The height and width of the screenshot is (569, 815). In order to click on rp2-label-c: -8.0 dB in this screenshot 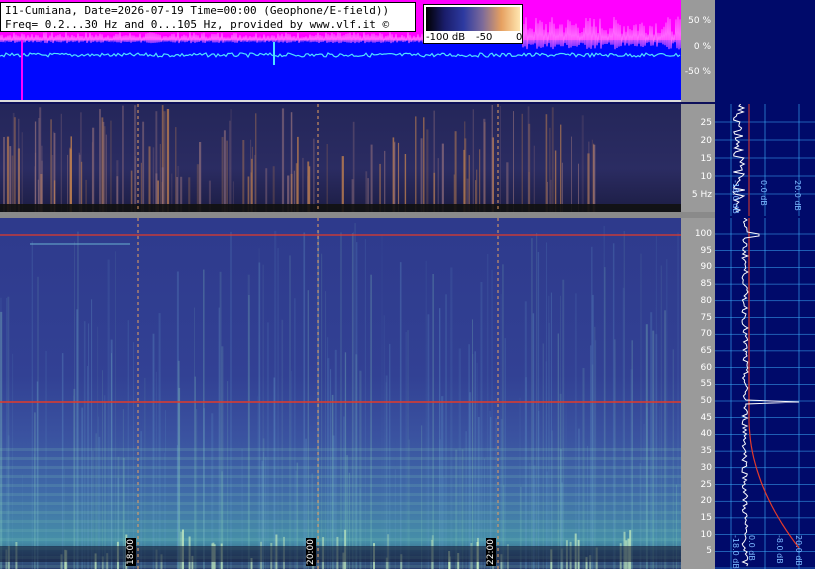, I will do `click(779, 549)`.